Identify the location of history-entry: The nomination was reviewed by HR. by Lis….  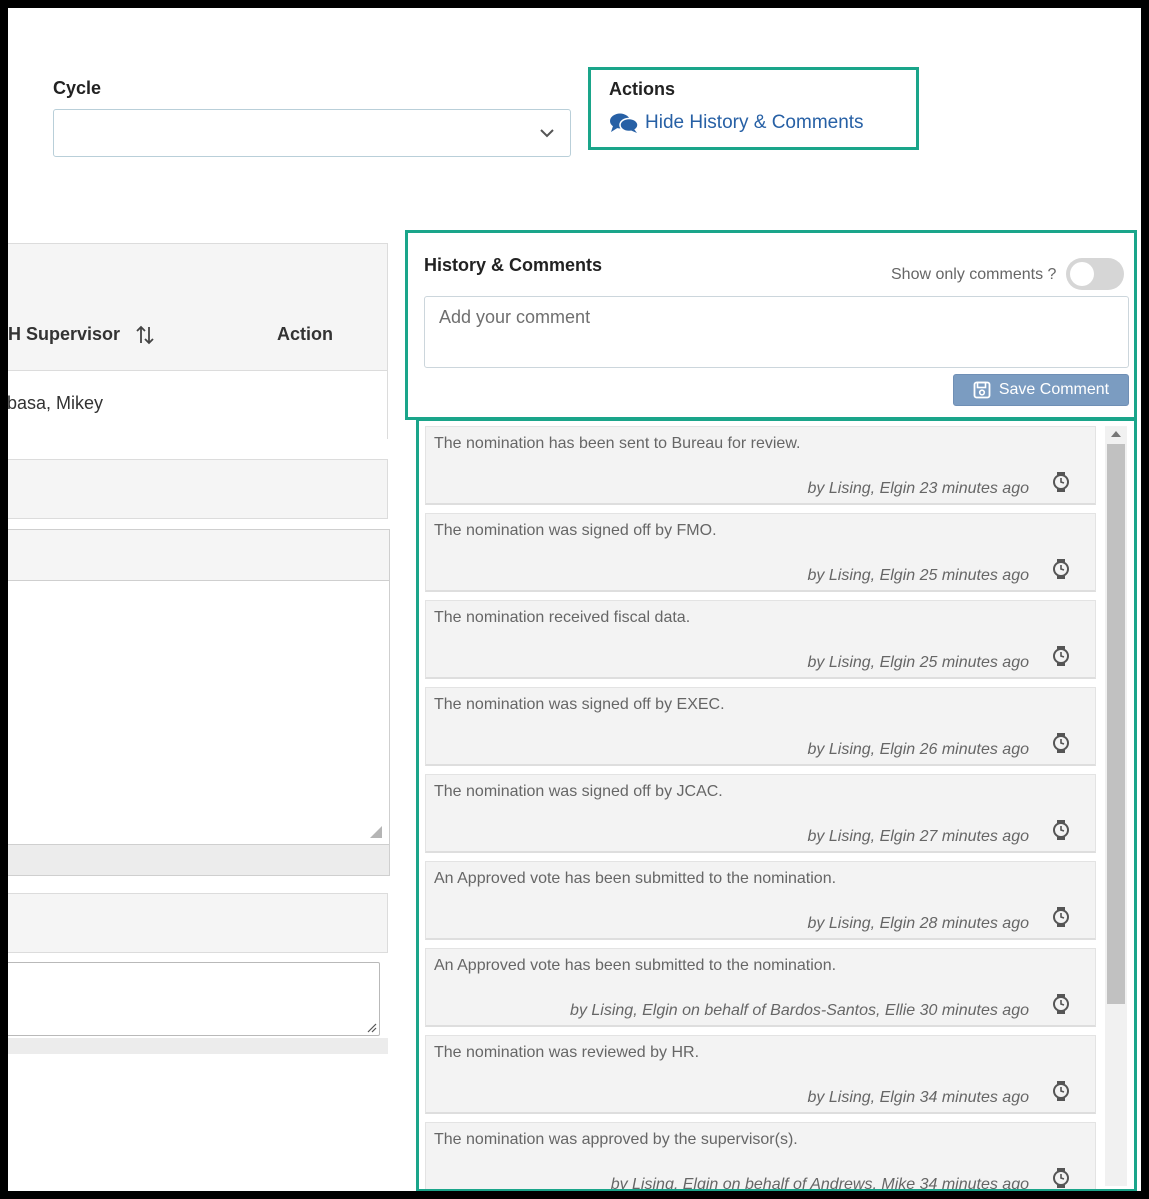
(760, 1074).